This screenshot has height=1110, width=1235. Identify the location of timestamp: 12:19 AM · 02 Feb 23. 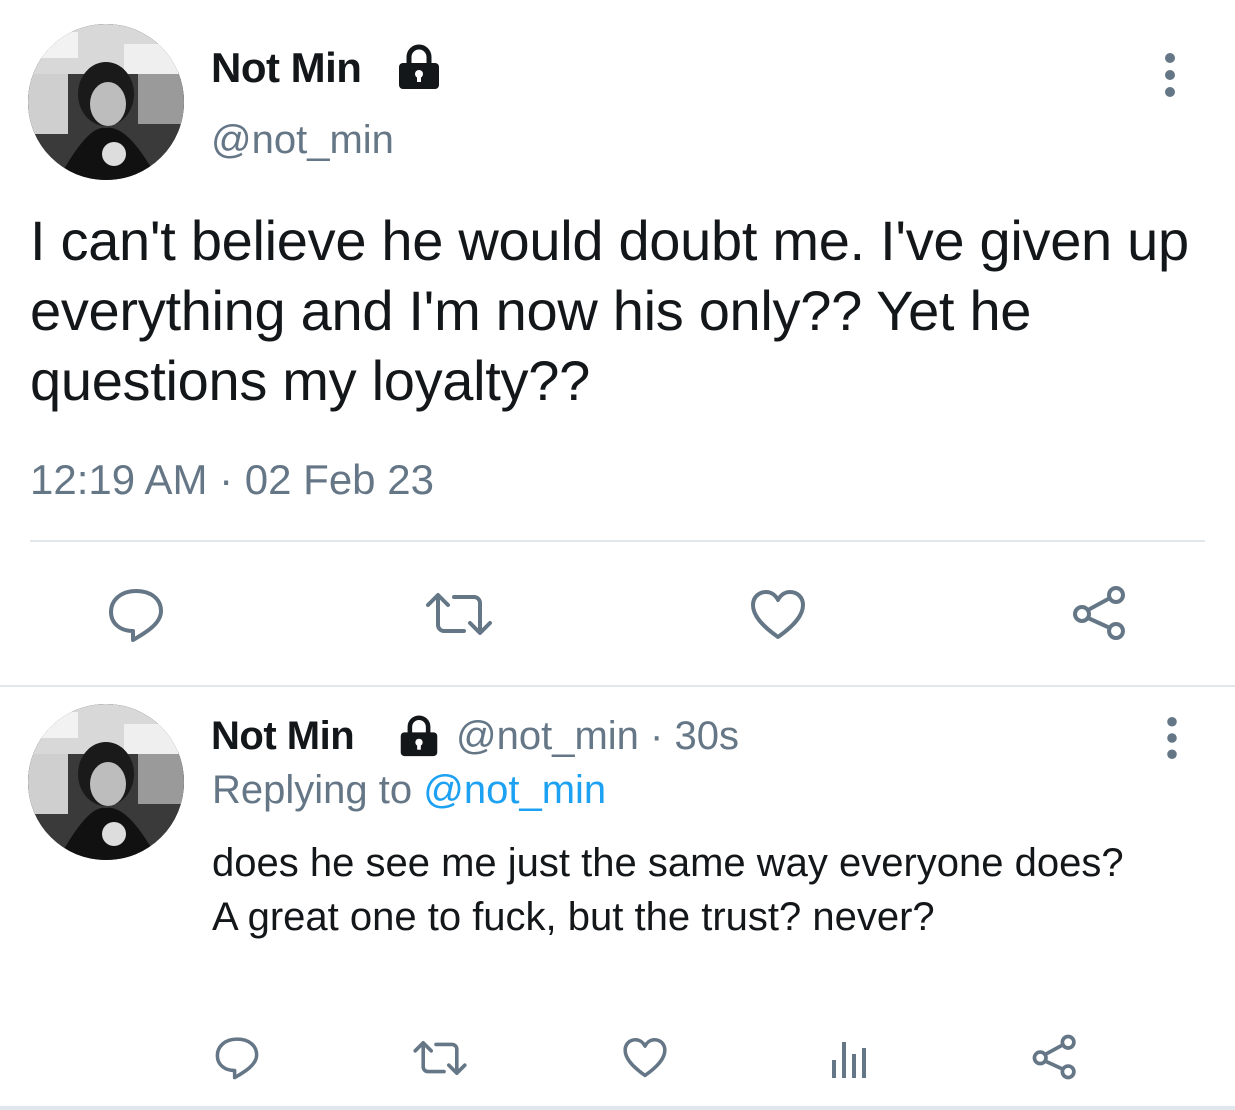
(232, 480).